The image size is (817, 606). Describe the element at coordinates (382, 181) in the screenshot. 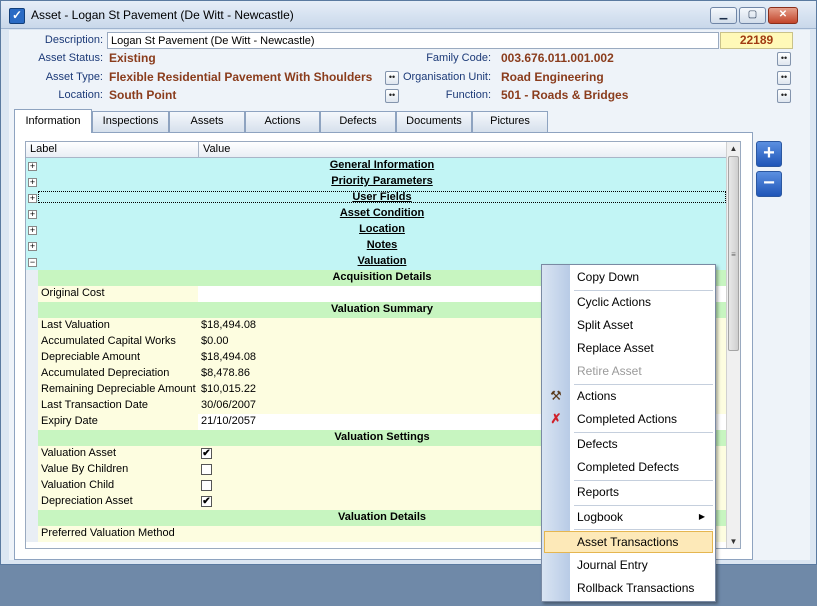

I see `section-title: Priority Parameters` at that location.